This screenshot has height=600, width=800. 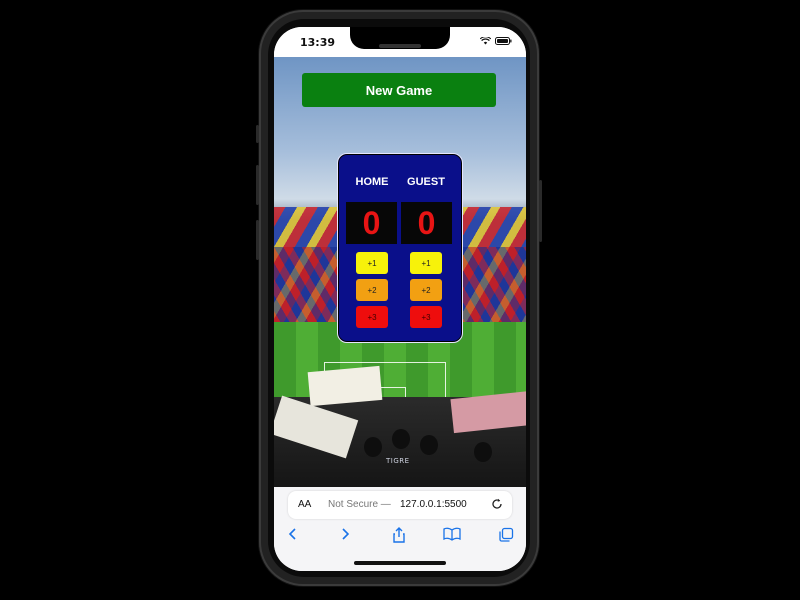 I want to click on volume-down-button, so click(x=257, y=240).